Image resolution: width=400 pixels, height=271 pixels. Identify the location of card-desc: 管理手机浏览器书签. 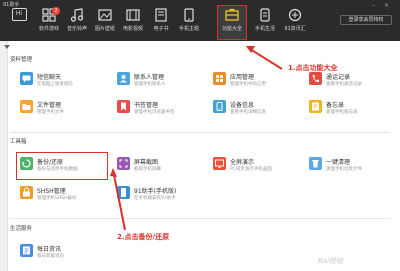
(154, 112).